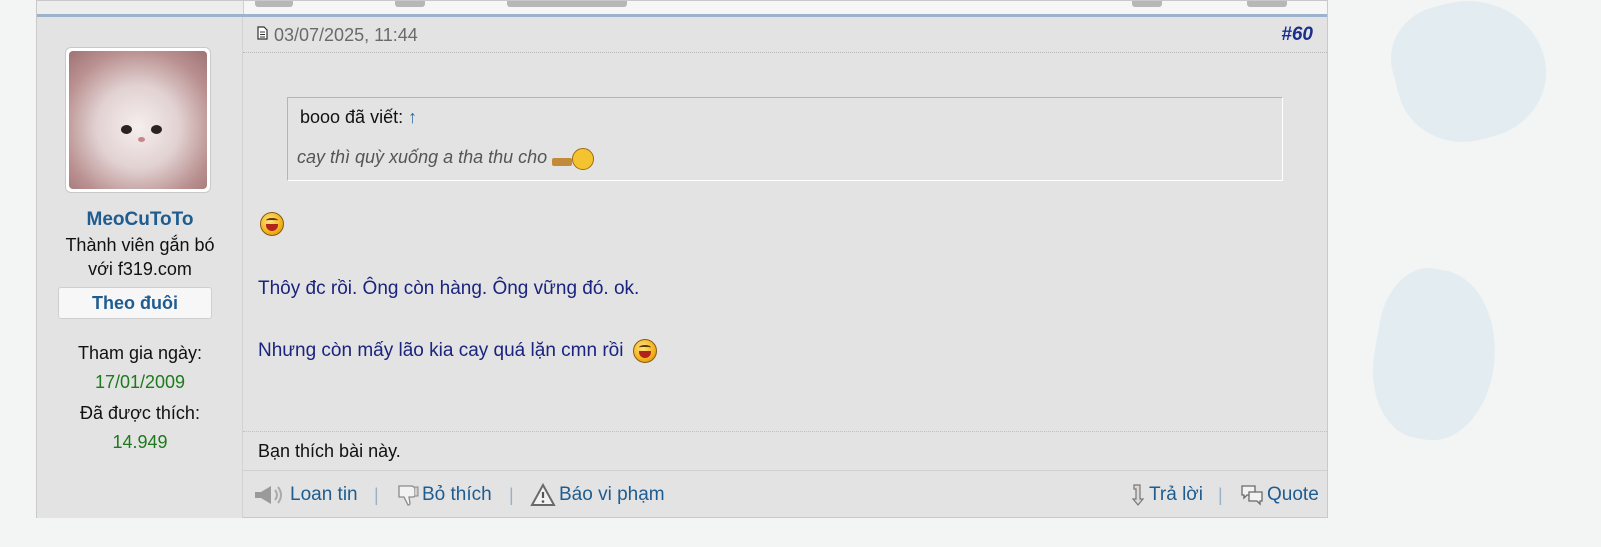  I want to click on like-summary-text: Bạn thích bài này., so click(329, 451).